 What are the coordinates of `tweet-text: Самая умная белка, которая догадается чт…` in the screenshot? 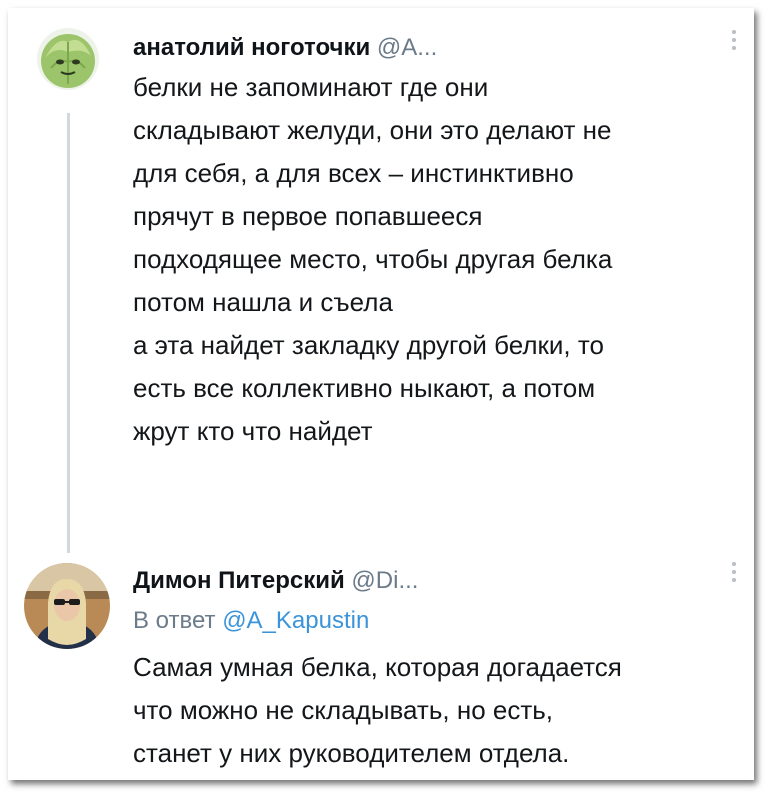 It's located at (377, 710).